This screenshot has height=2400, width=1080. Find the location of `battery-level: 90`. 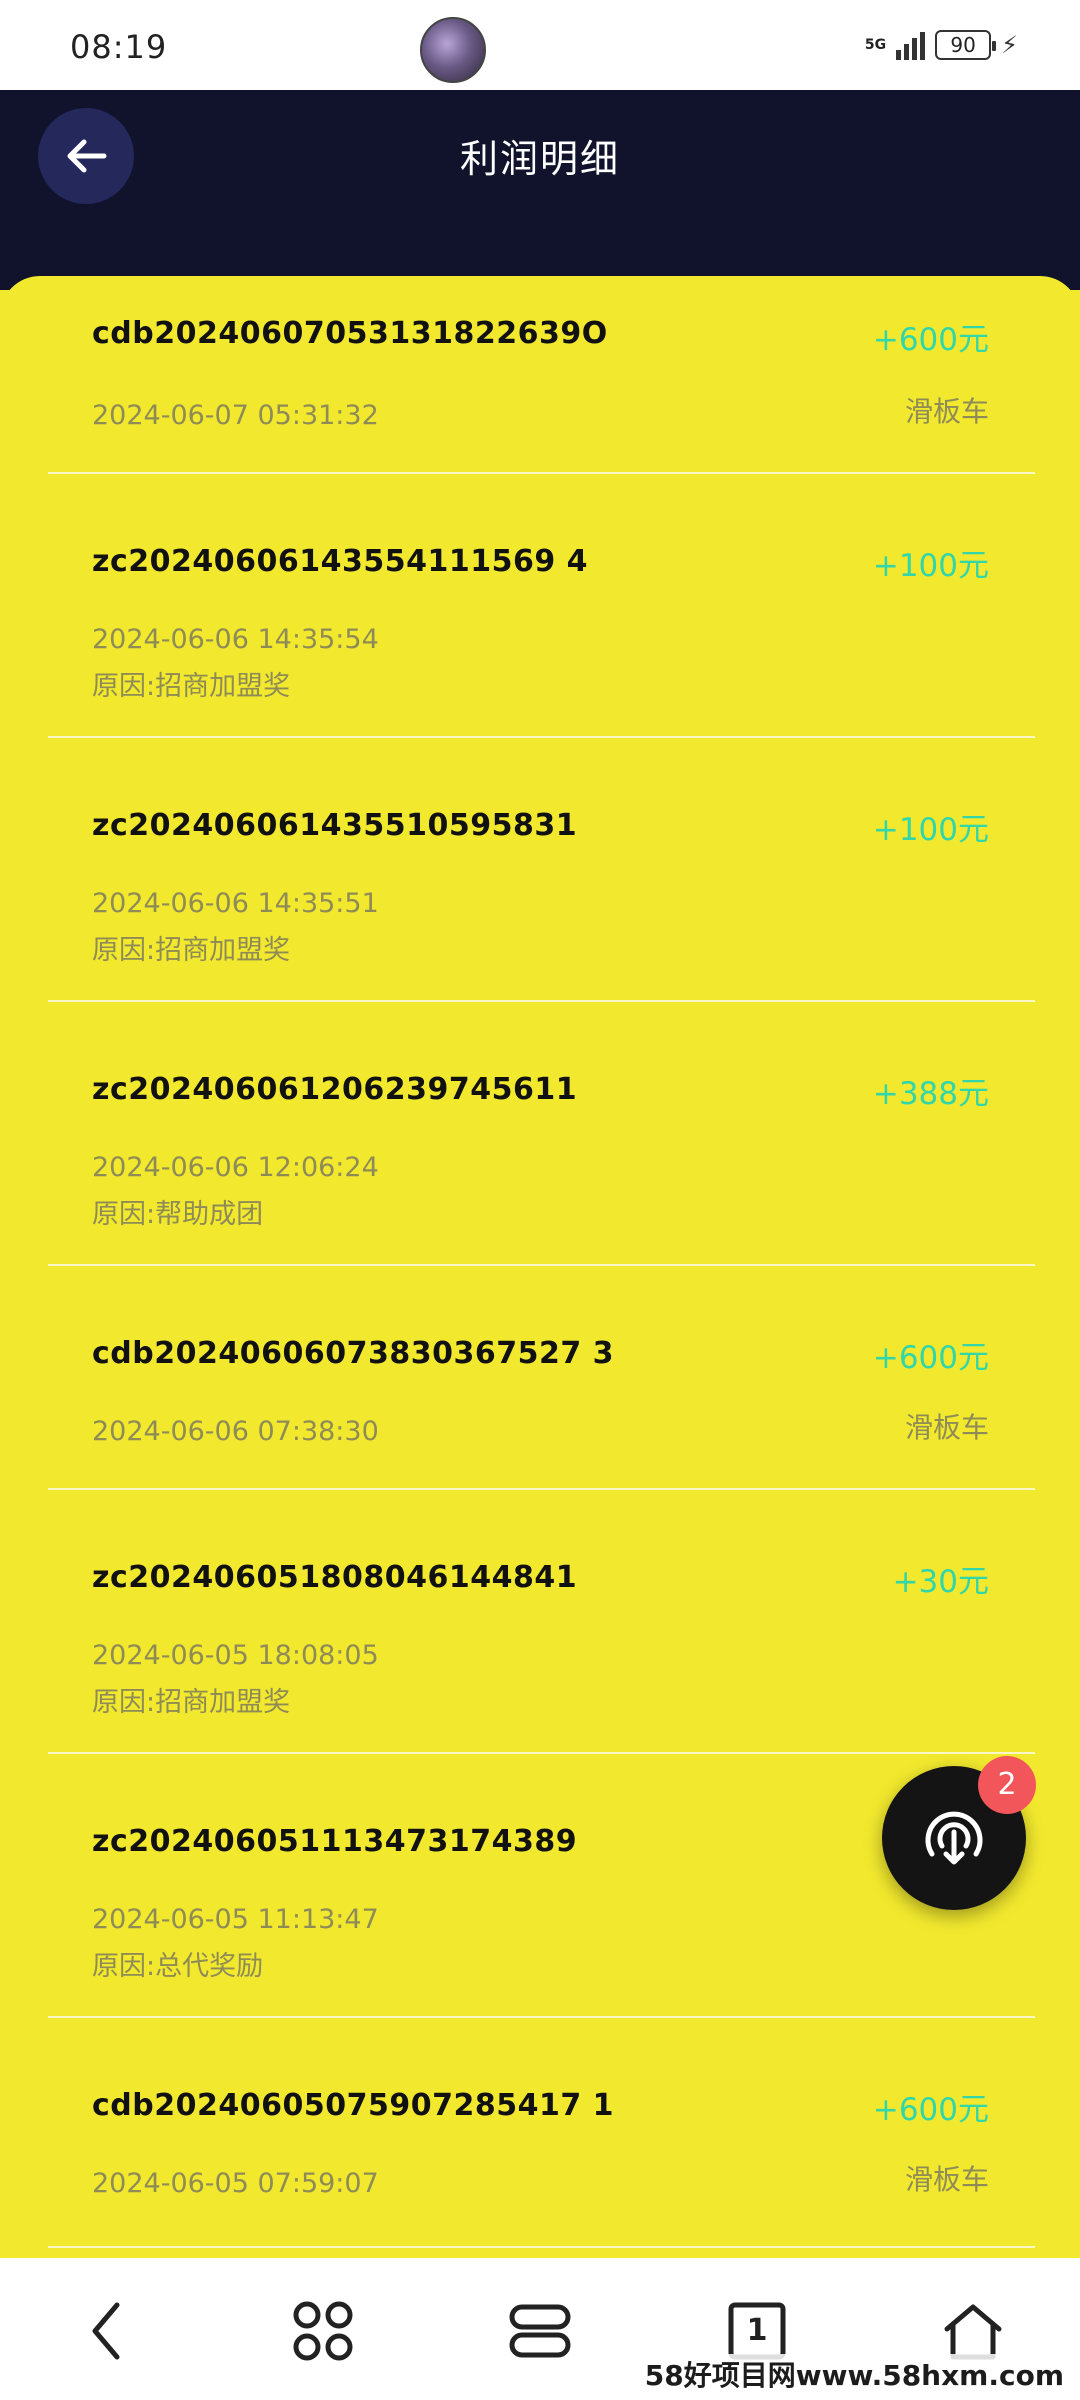

battery-level: 90 is located at coordinates (963, 45).